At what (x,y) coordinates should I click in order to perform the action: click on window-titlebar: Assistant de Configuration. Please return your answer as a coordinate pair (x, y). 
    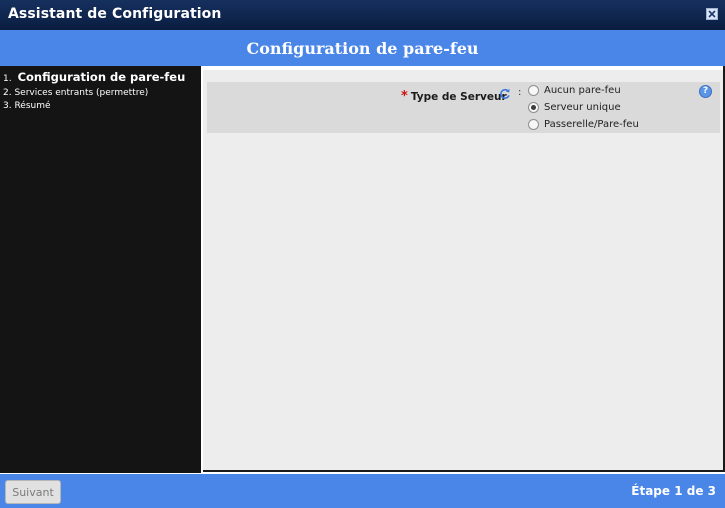
    Looking at the image, I should click on (362, 15).